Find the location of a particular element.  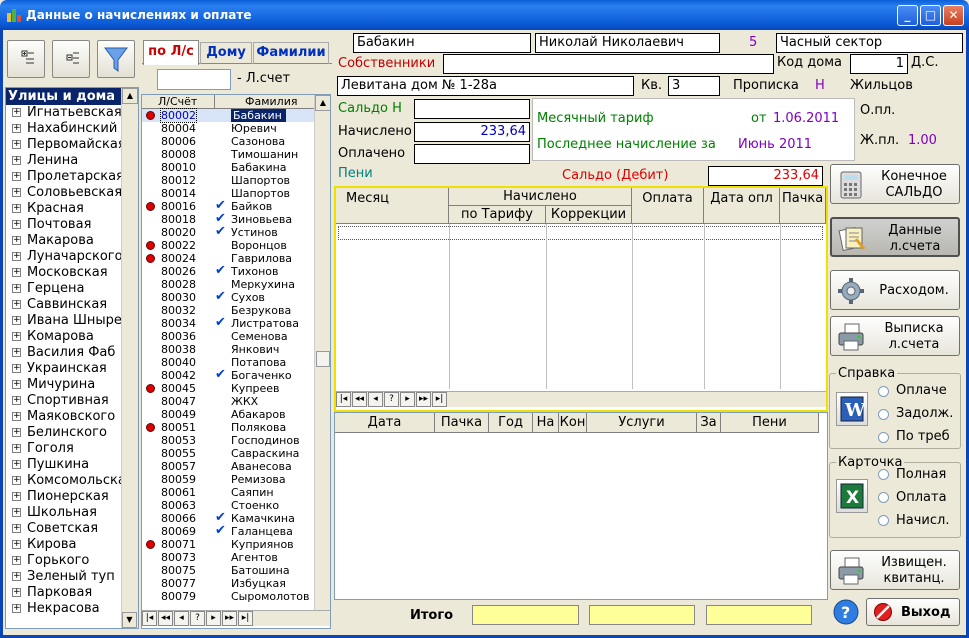

report-radio-request is located at coordinates (883, 437).